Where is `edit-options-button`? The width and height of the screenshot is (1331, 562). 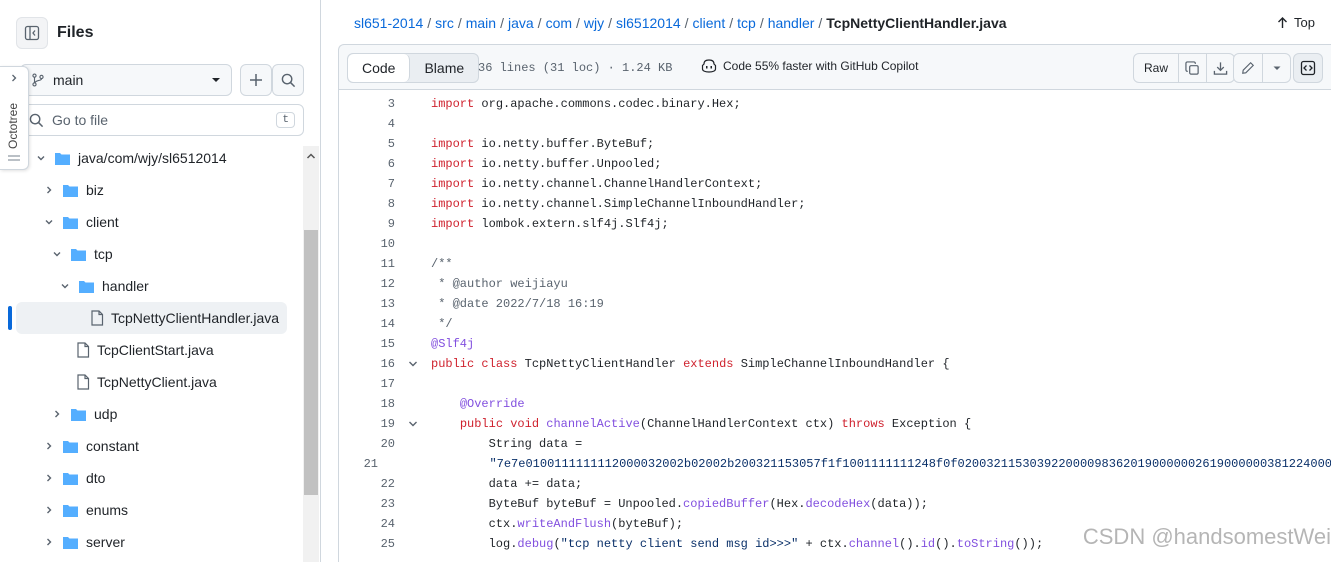 edit-options-button is located at coordinates (1276, 68).